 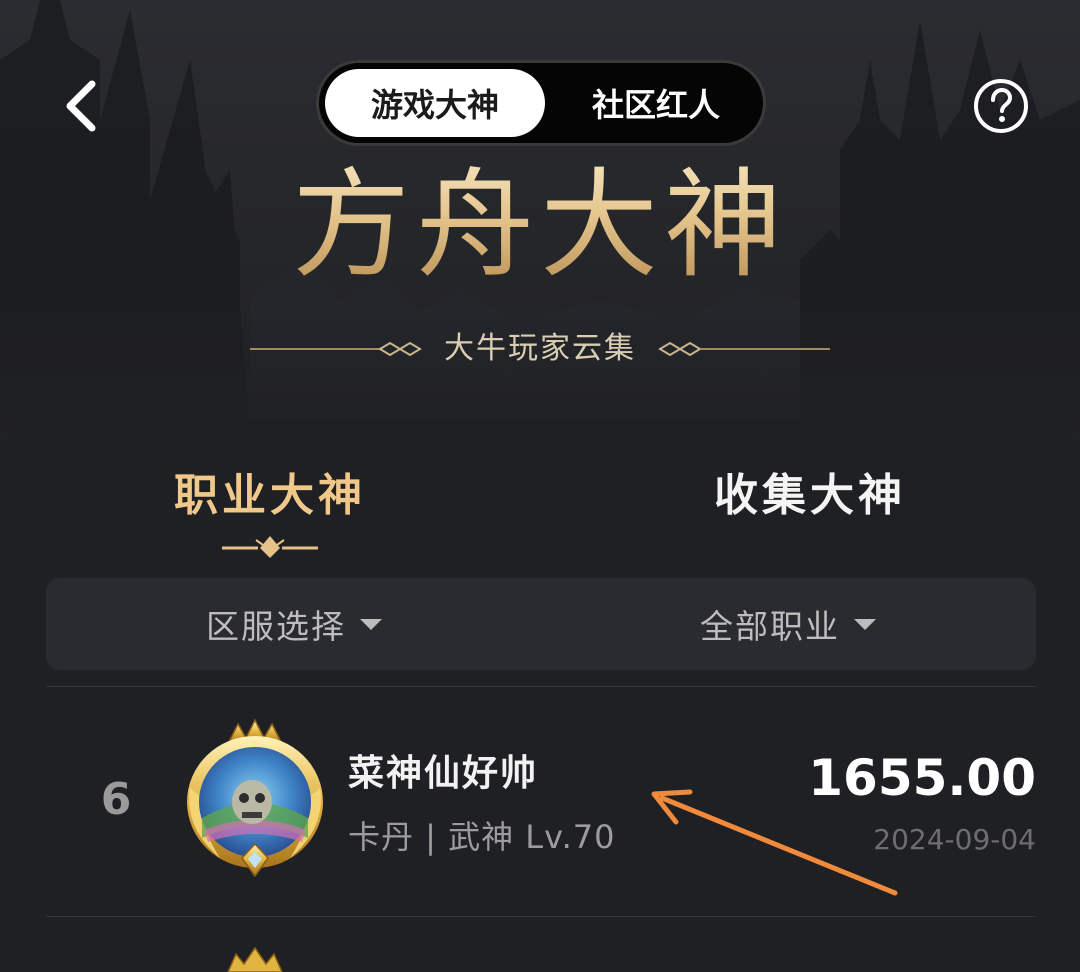 I want to click on avatar, so click(x=255, y=799).